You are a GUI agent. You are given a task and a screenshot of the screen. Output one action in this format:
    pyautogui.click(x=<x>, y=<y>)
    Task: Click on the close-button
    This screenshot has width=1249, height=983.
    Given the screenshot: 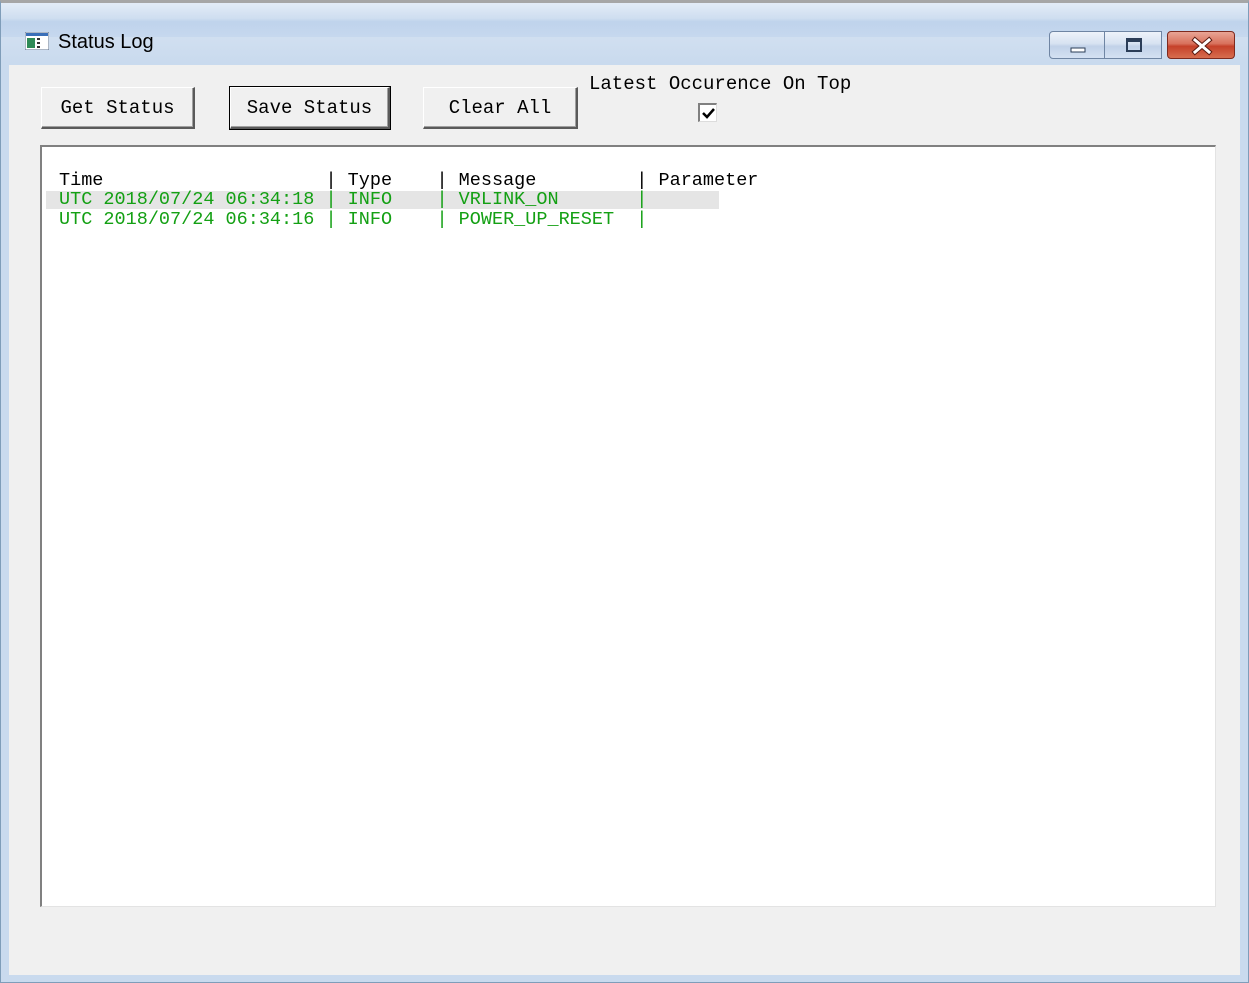 What is the action you would take?
    pyautogui.click(x=1201, y=45)
    